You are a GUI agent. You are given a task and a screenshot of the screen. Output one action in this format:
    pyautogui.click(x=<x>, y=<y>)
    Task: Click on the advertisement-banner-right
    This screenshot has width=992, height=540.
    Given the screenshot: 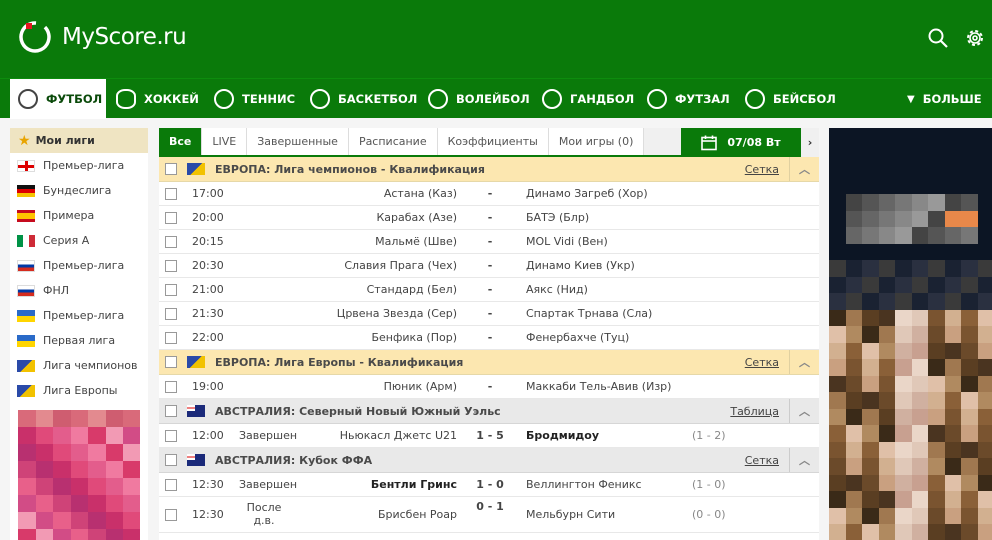 What is the action you would take?
    pyautogui.click(x=910, y=334)
    